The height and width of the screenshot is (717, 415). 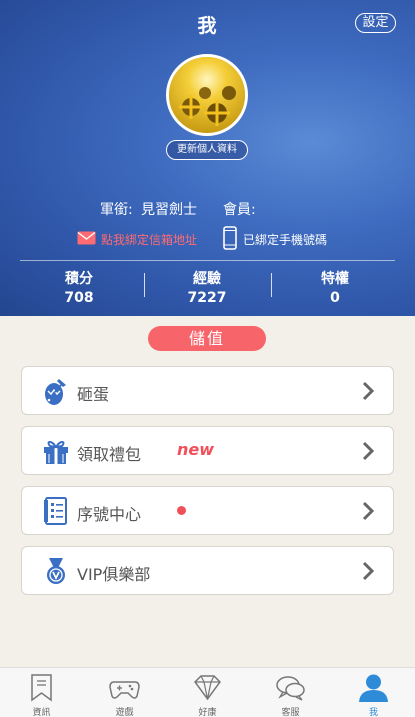 What do you see at coordinates (290, 712) in the screenshot?
I see `nav-label: 客服` at bounding box center [290, 712].